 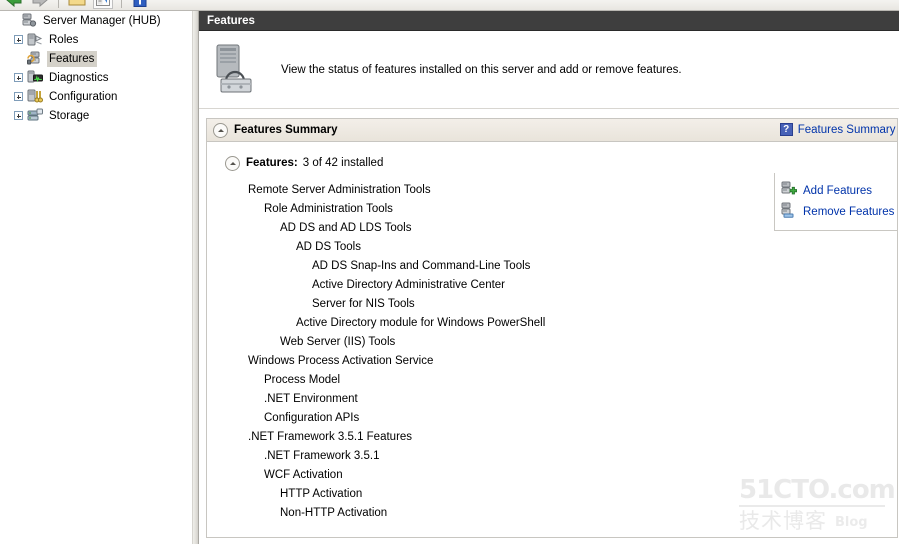 What do you see at coordinates (18, 39) in the screenshot?
I see `expand-toggle-roles` at bounding box center [18, 39].